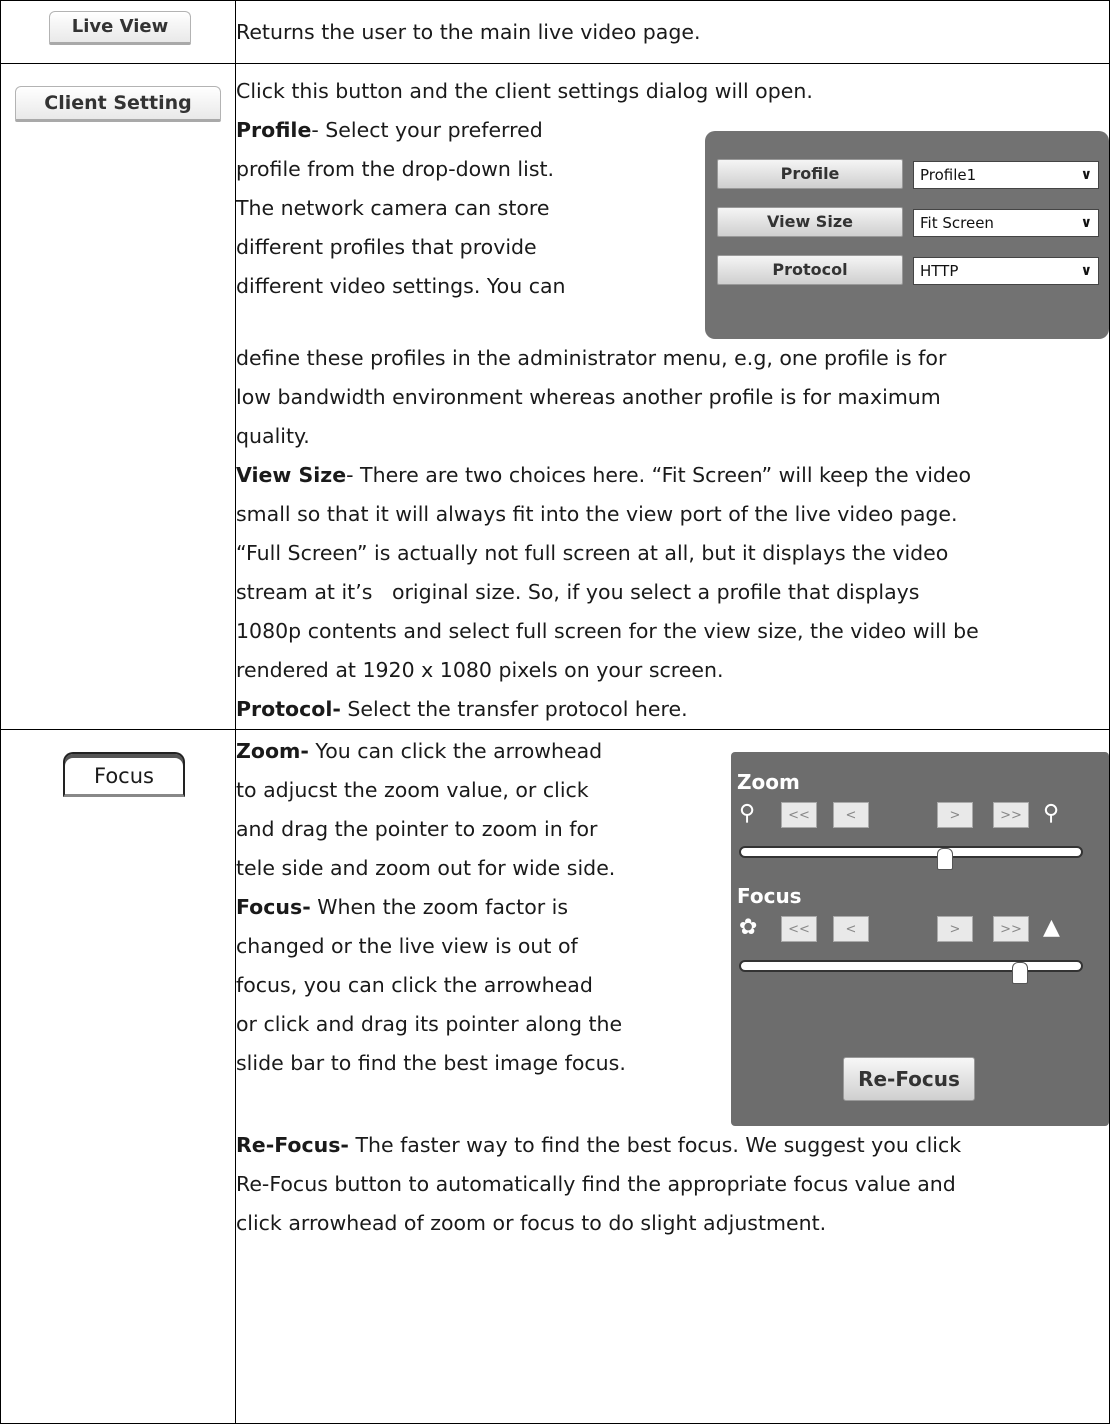 The width and height of the screenshot is (1110, 1424). I want to click on re-focus-button: Re-Focus, so click(909, 1079).